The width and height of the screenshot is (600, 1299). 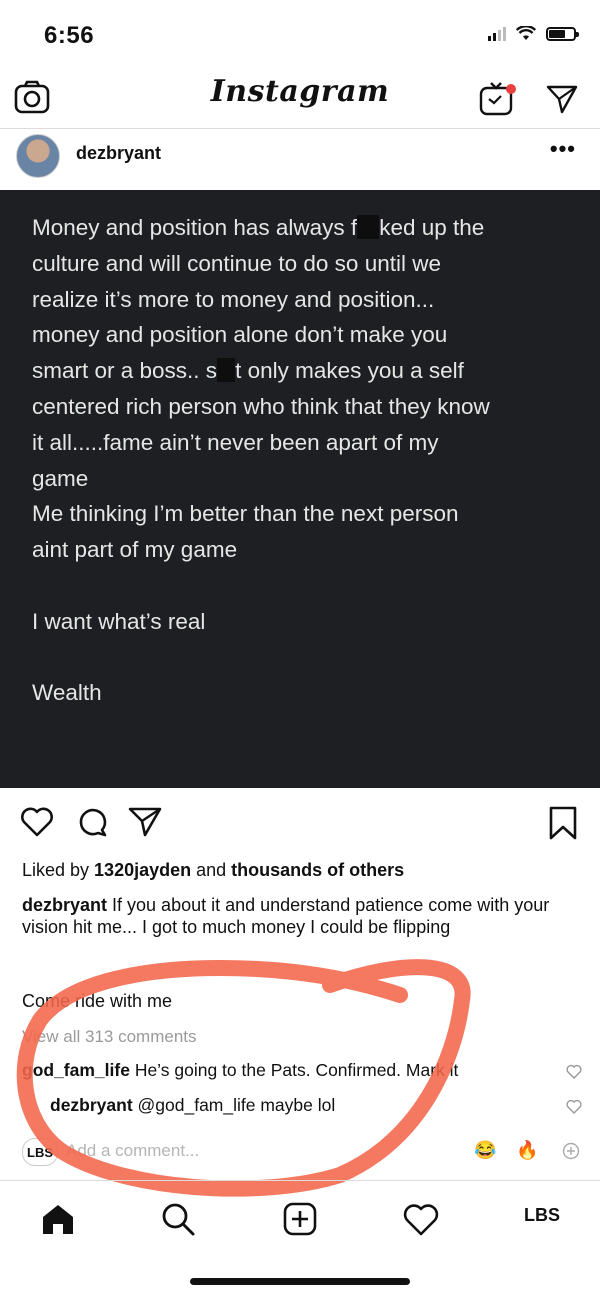 What do you see at coordinates (38, 156) in the screenshot?
I see `user-avatar` at bounding box center [38, 156].